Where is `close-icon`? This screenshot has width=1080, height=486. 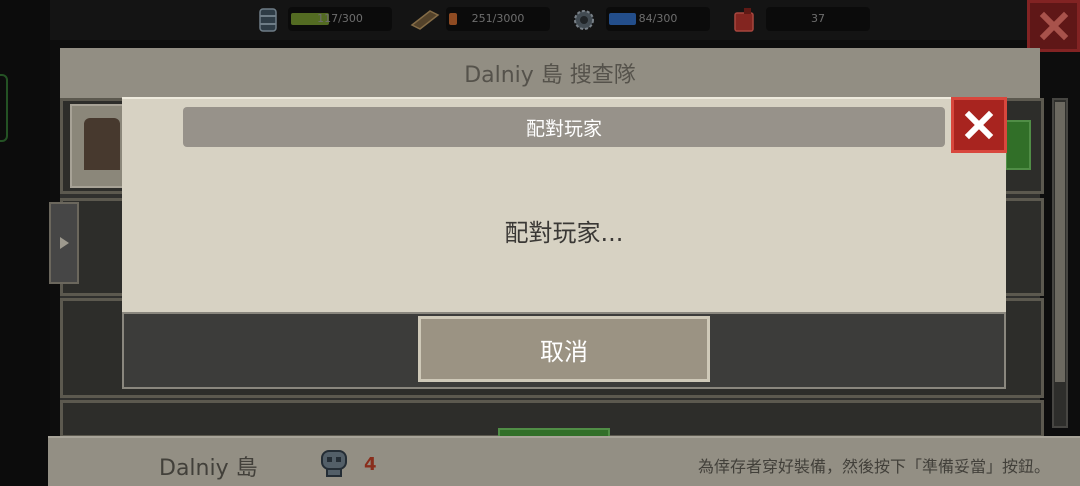
close-icon is located at coordinates (979, 125).